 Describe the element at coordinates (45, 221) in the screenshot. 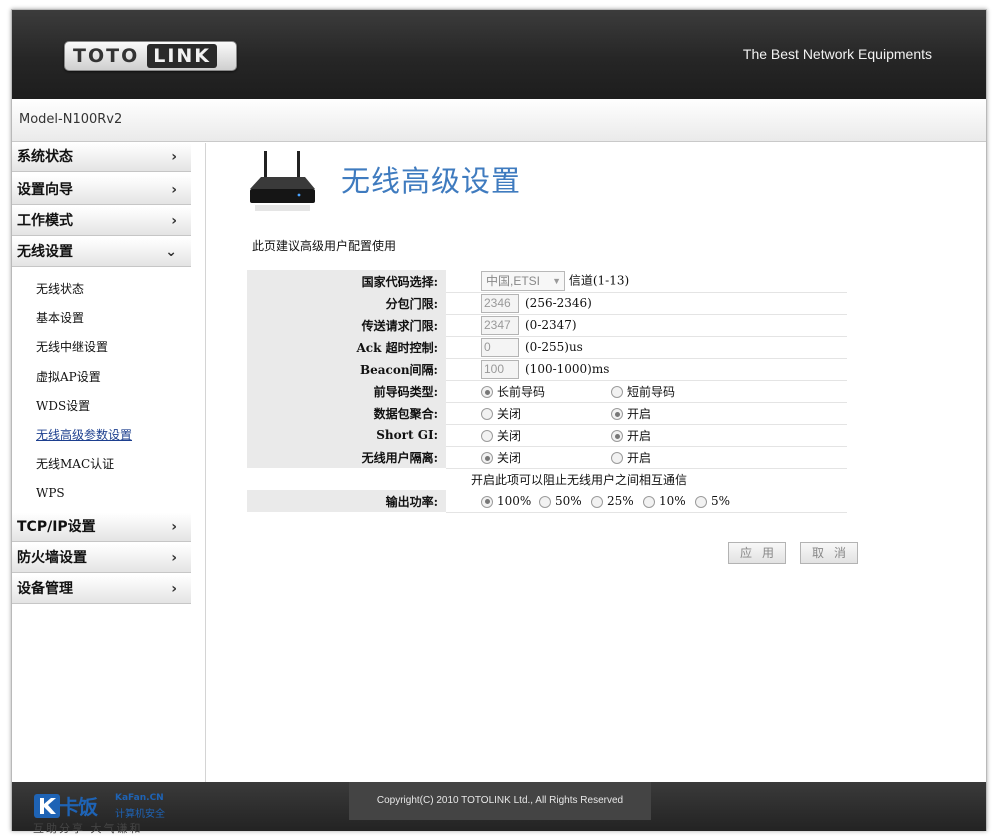

I see `menu-label: 工作模式` at that location.